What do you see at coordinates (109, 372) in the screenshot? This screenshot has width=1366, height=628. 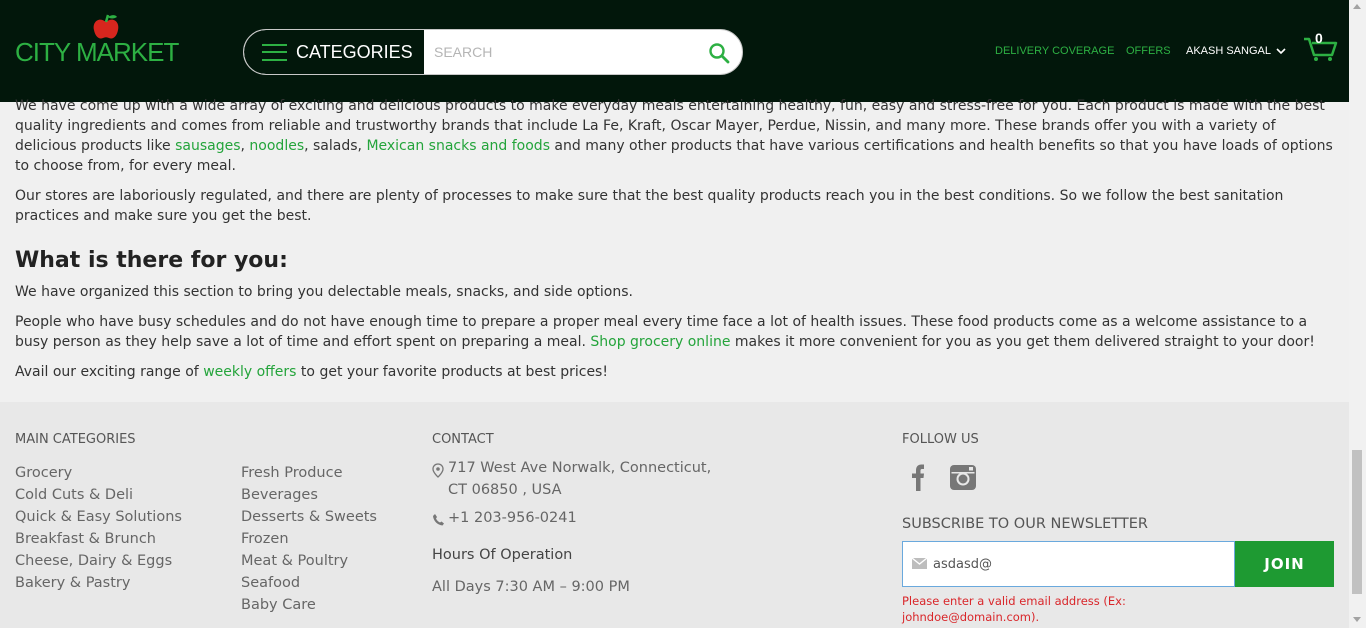 I see `article-text: Avail our exciting range of` at bounding box center [109, 372].